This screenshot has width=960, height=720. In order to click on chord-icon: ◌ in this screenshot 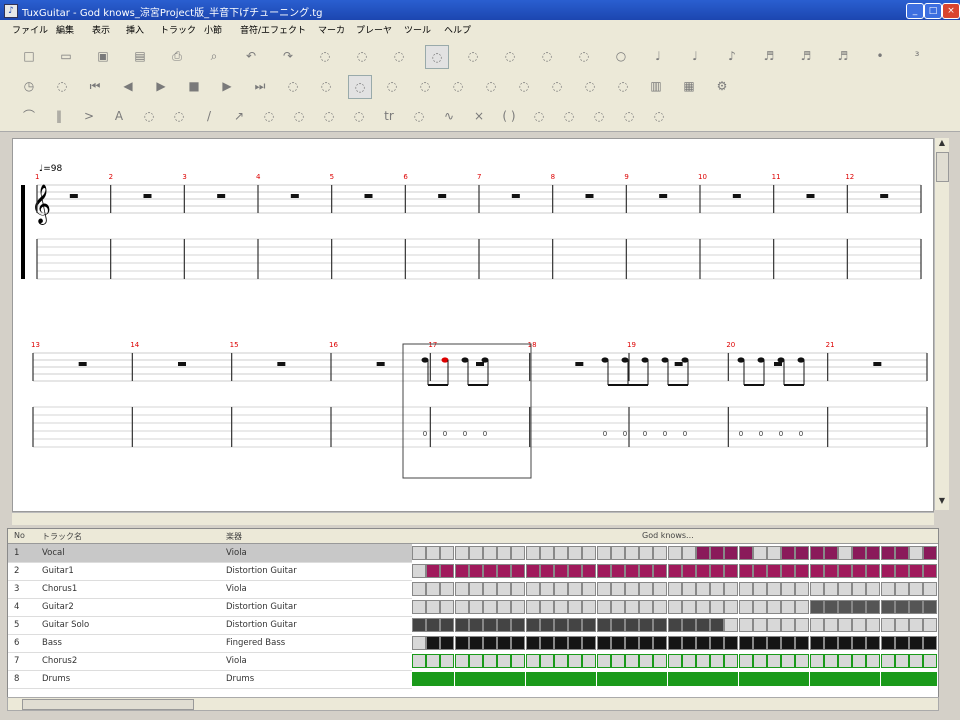, I will do `click(584, 56)`.